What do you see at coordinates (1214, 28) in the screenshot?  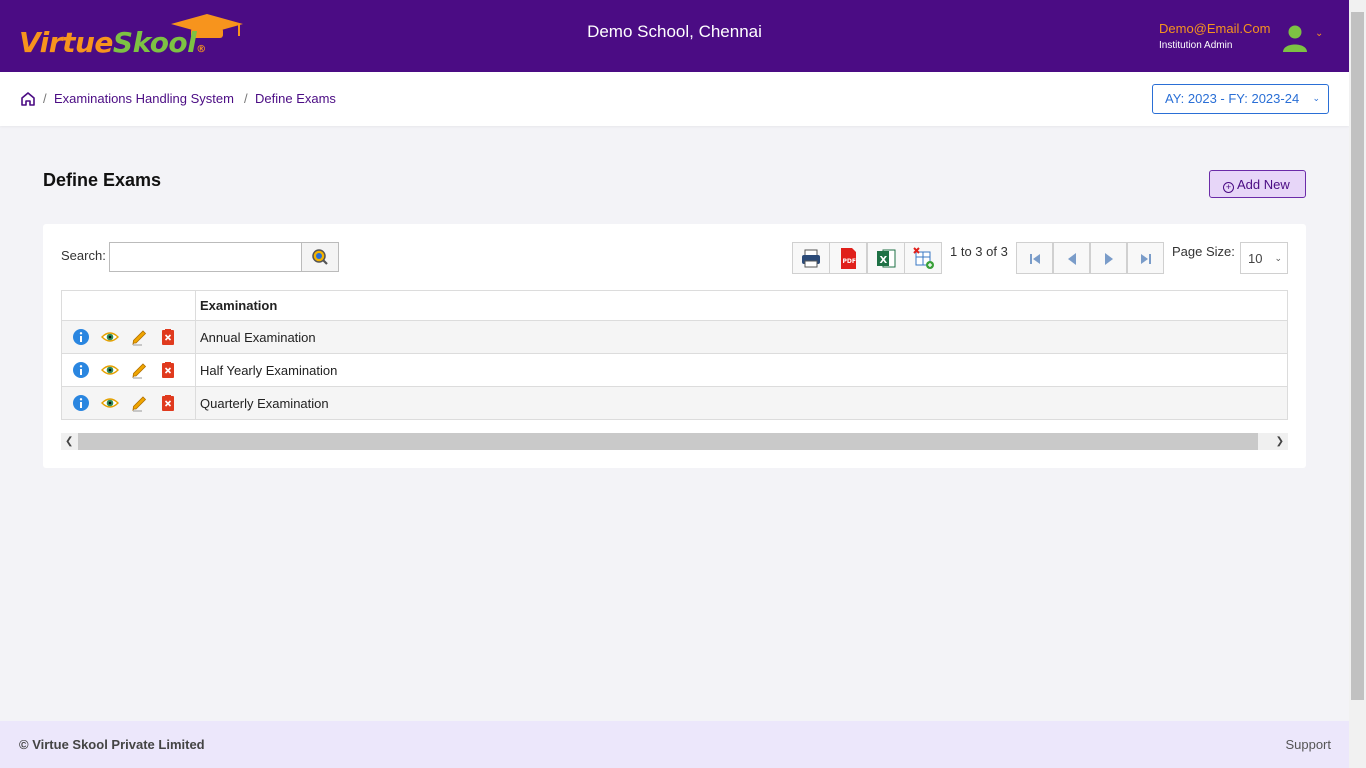 I see `user-email: Demo@Email.Com` at bounding box center [1214, 28].